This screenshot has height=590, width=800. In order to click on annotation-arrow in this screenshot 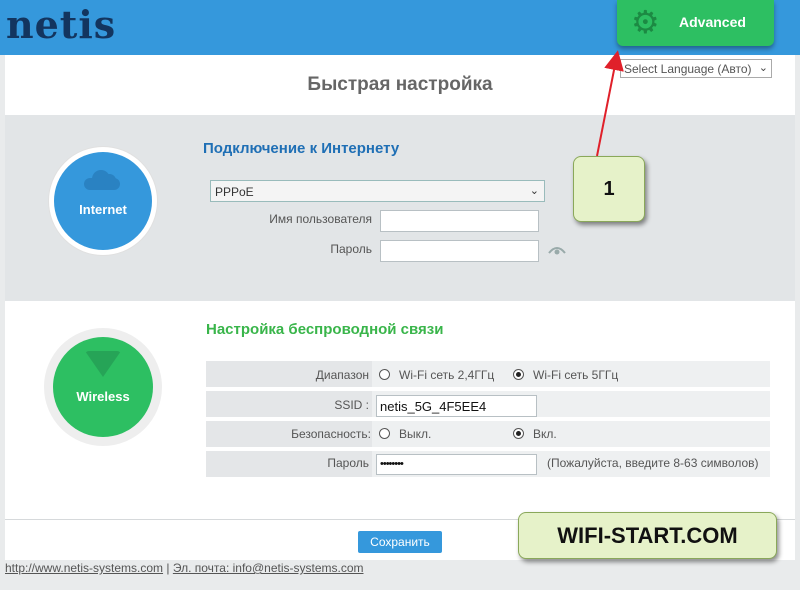, I will do `click(610, 103)`.